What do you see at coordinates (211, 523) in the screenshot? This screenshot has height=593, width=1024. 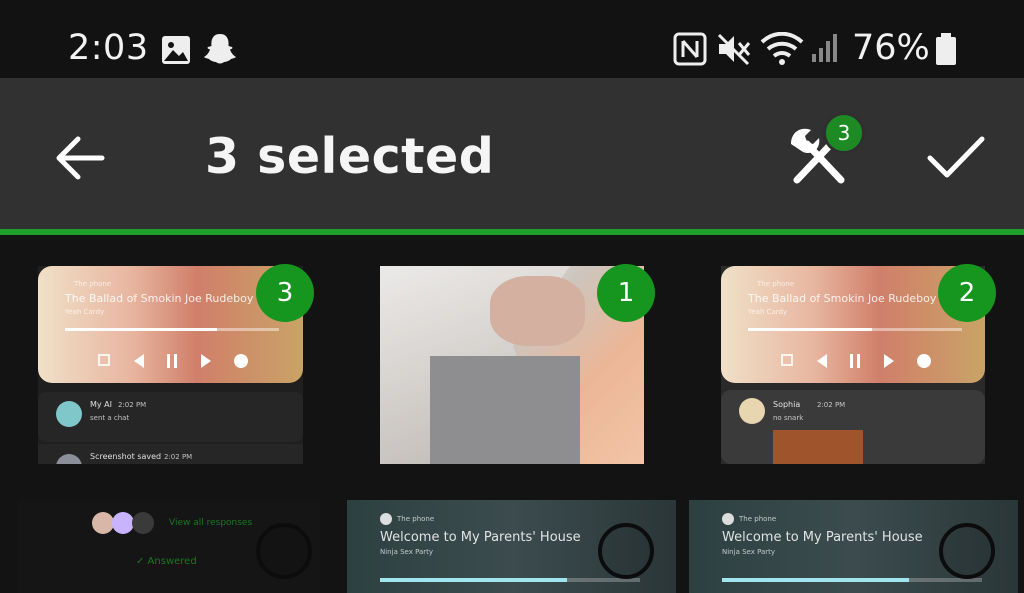 I see `view-responses-link: View all responses` at bounding box center [211, 523].